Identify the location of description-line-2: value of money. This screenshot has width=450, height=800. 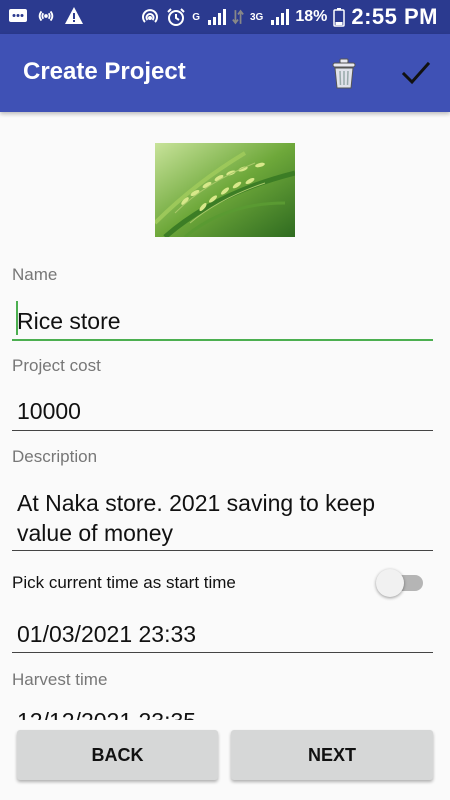
(95, 533).